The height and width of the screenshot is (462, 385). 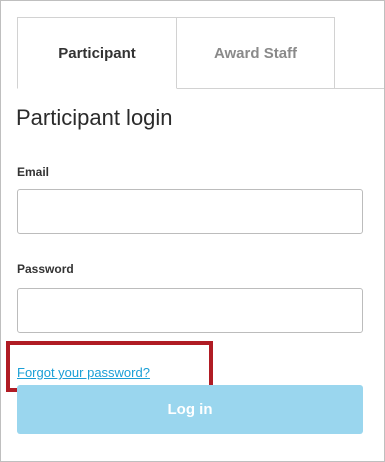 I want to click on tab-award-staff-label: Award Staff, so click(x=255, y=53).